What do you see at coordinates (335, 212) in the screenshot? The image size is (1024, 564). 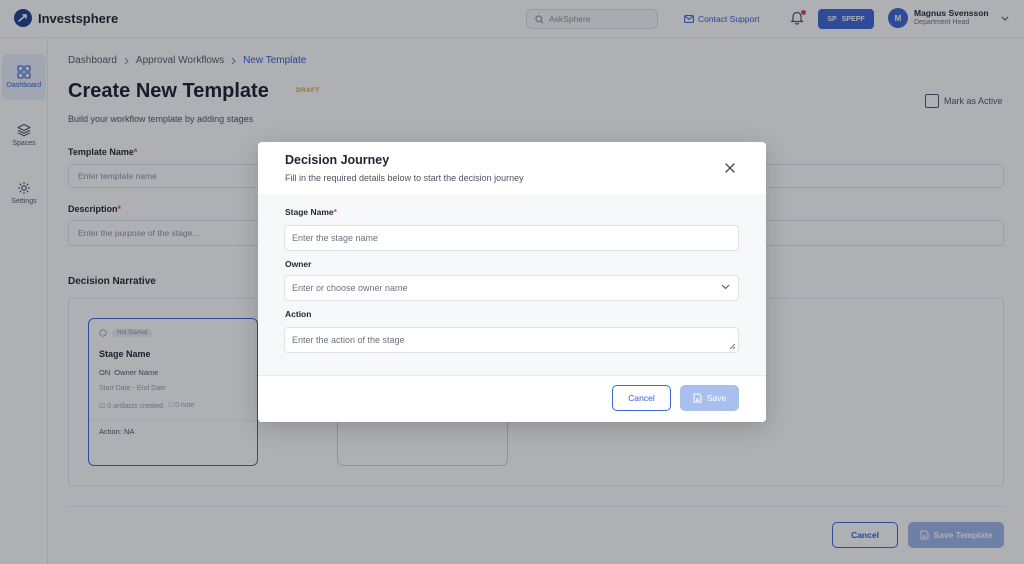 I see `required-mark: *` at bounding box center [335, 212].